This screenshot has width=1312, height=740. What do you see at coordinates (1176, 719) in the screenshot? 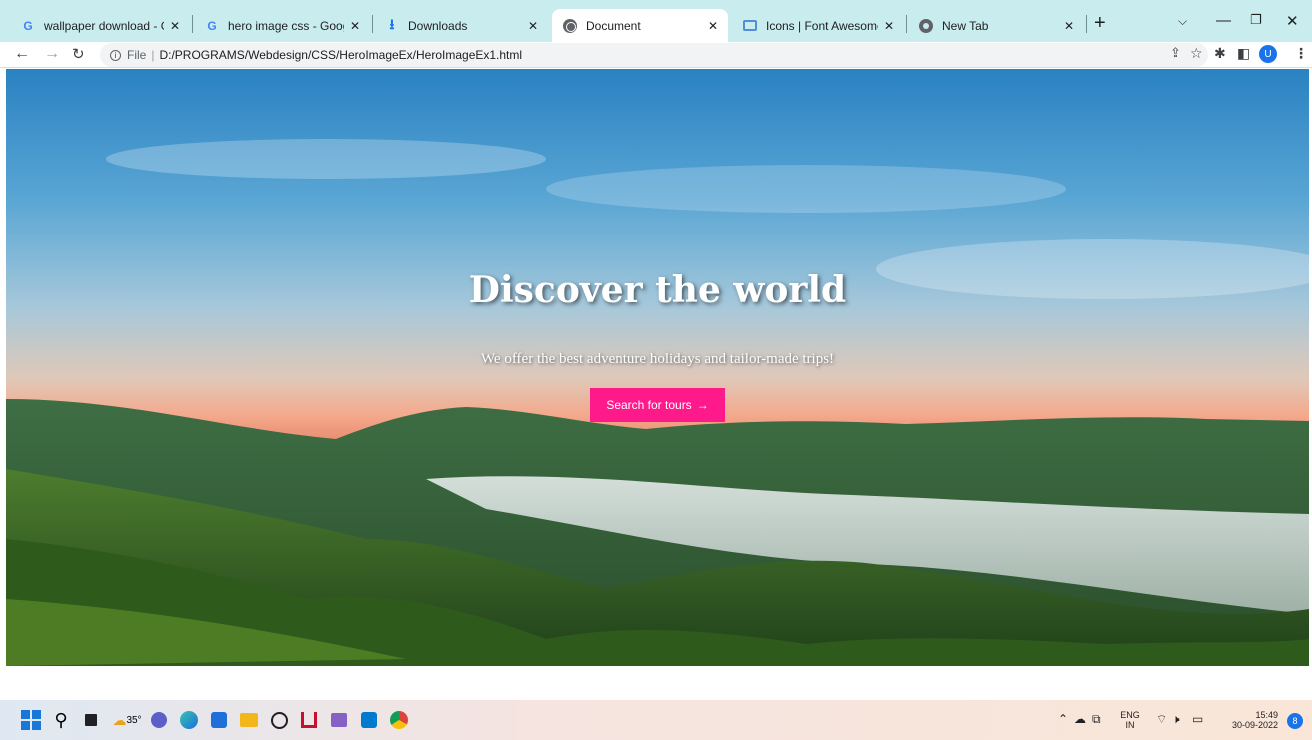
I see `volume-muted-icon: 🕨` at bounding box center [1176, 719].